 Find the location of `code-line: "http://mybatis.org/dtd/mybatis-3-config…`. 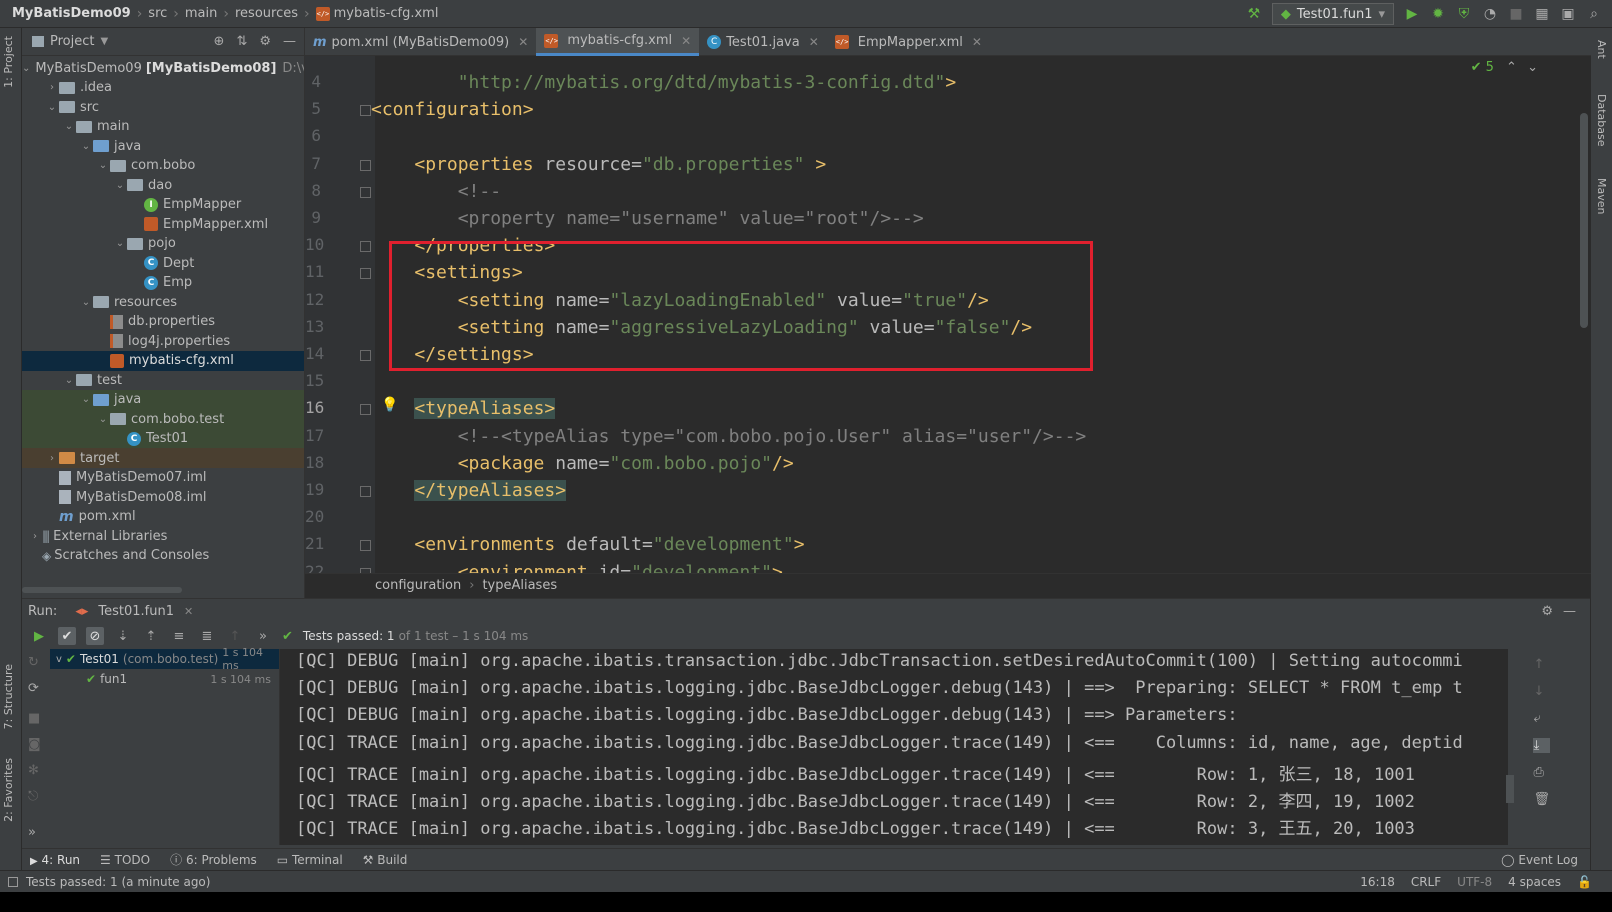

code-line: "http://mybatis.org/dtd/mybatis-3-config… is located at coordinates (664, 82).